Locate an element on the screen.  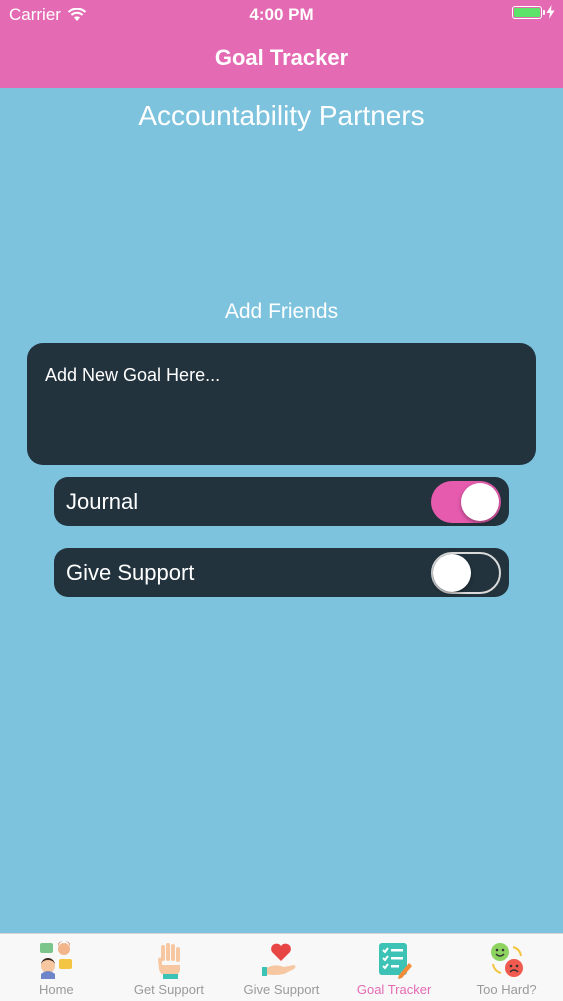
status-bar: Carrier 4:00 PM is located at coordinates (281, 15).